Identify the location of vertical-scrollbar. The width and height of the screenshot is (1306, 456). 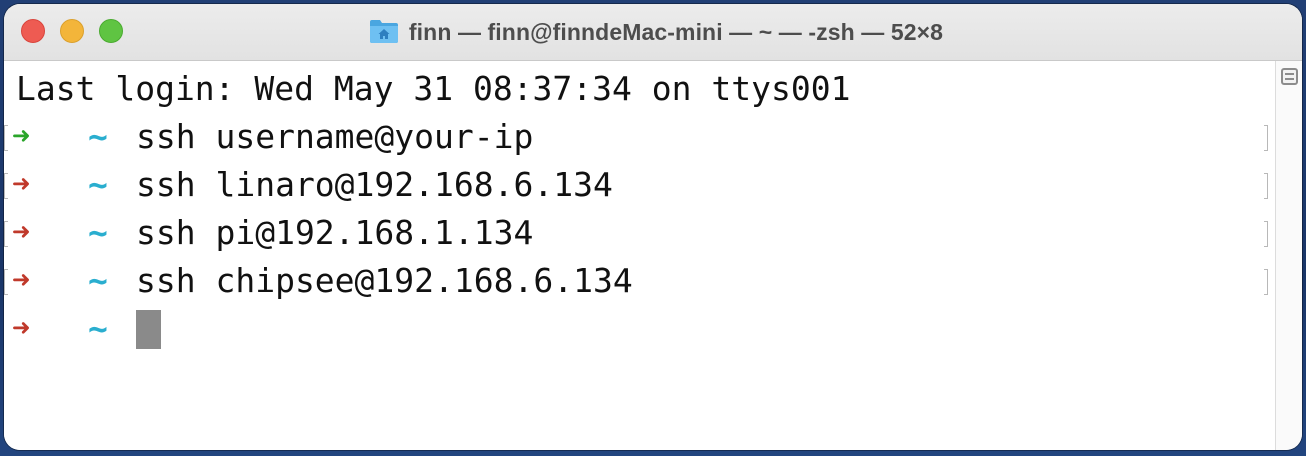
(1288, 255).